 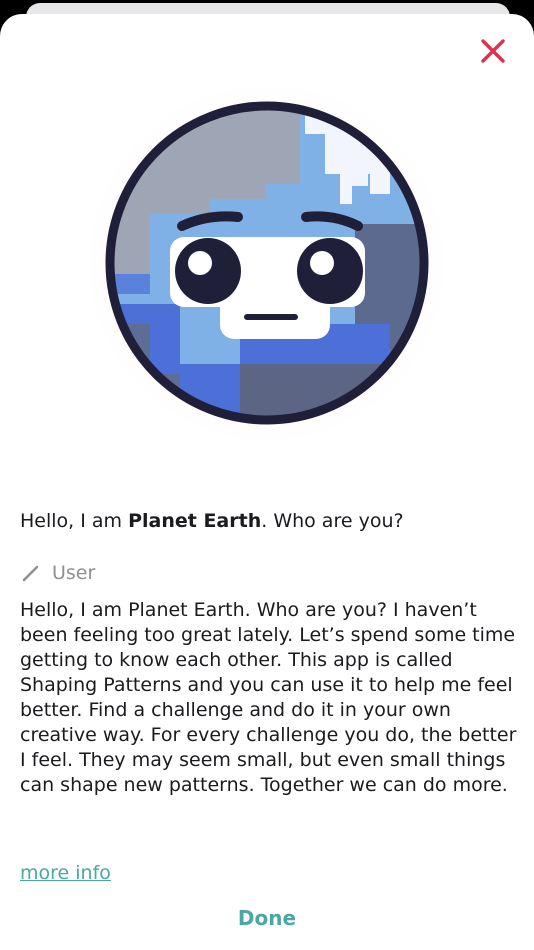 I want to click on user-label: User, so click(x=74, y=573).